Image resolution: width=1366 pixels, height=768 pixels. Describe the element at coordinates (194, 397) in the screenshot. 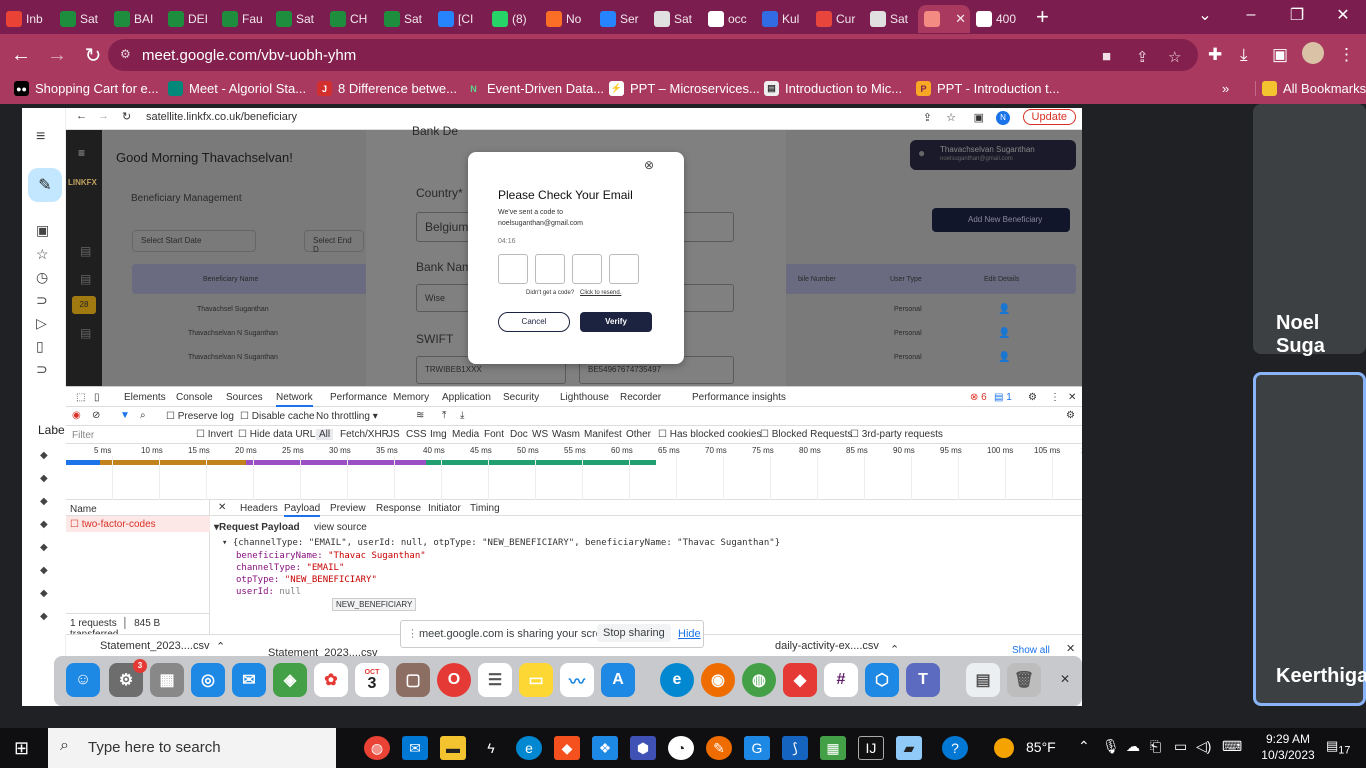

I see `tab-console: Console` at that location.